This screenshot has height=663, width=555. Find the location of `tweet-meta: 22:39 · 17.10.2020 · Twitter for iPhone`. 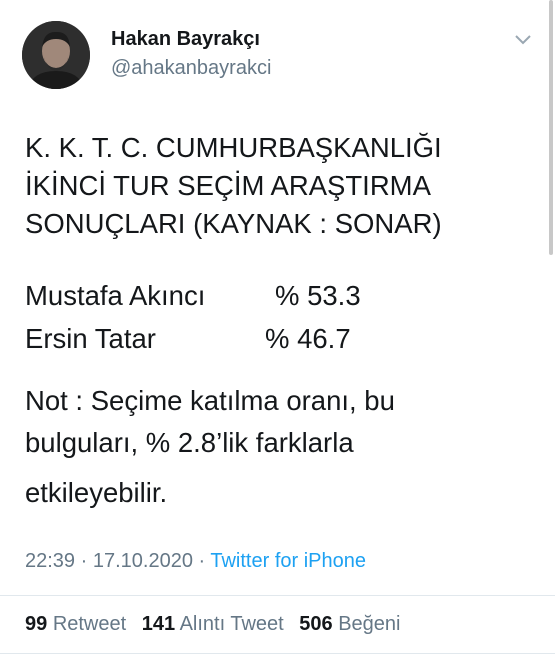

tweet-meta: 22:39 · 17.10.2020 · Twitter for iPhone is located at coordinates (195, 561).